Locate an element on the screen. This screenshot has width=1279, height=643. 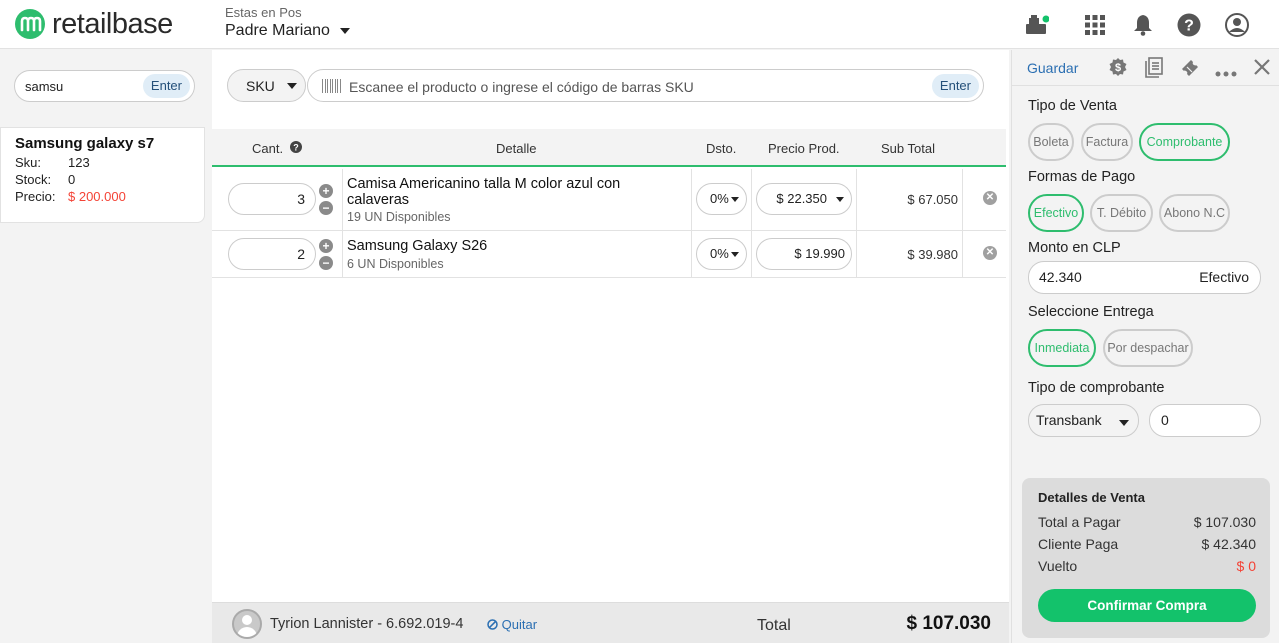
client-pays-value: $ 42.340 is located at coordinates (1229, 544).